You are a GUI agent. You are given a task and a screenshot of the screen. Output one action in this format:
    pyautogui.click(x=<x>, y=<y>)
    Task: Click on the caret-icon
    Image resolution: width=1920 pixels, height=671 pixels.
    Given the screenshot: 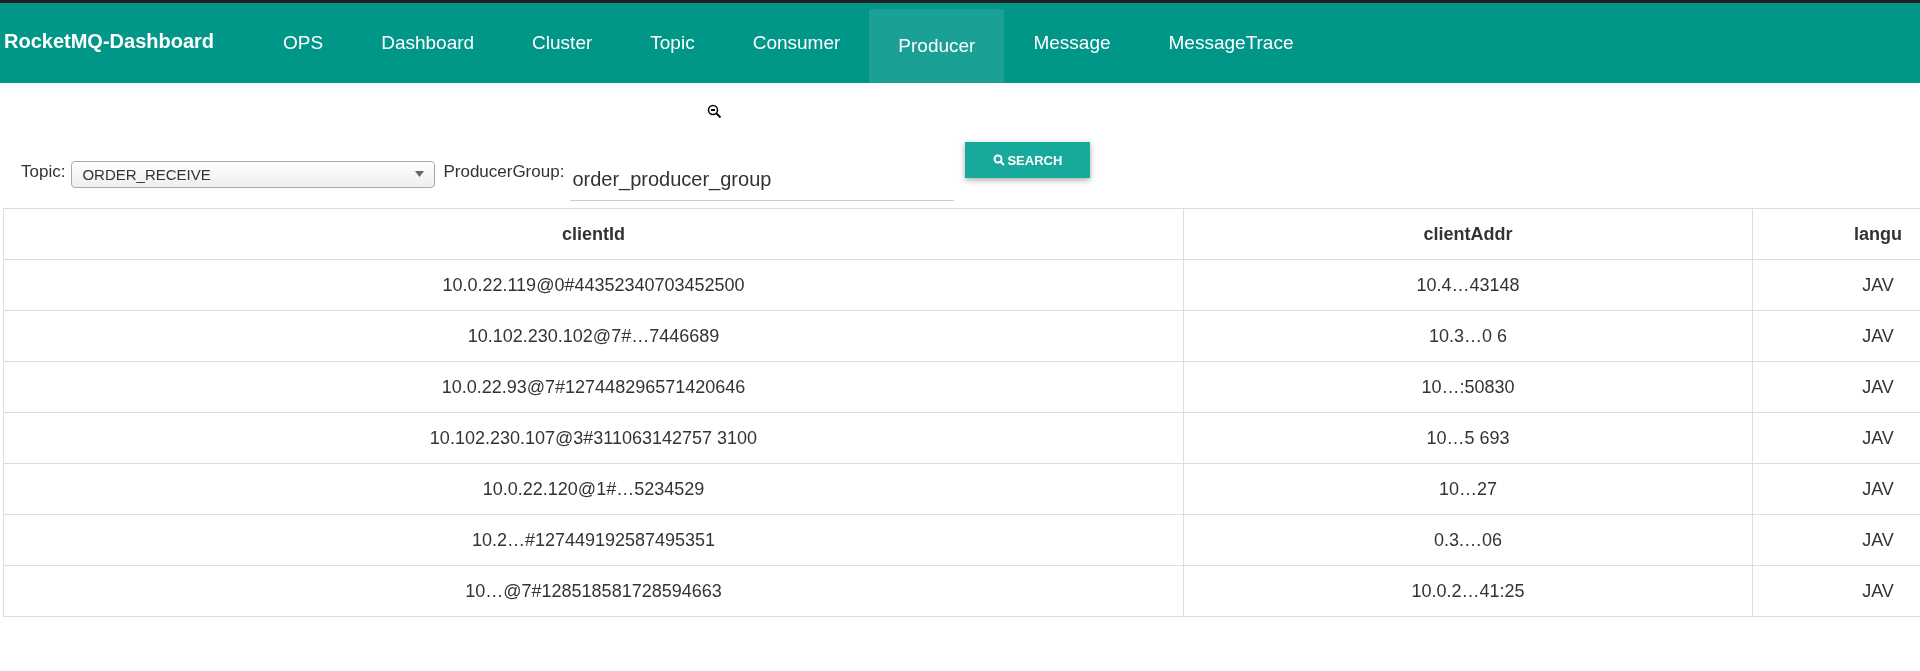 What is the action you would take?
    pyautogui.click(x=420, y=174)
    